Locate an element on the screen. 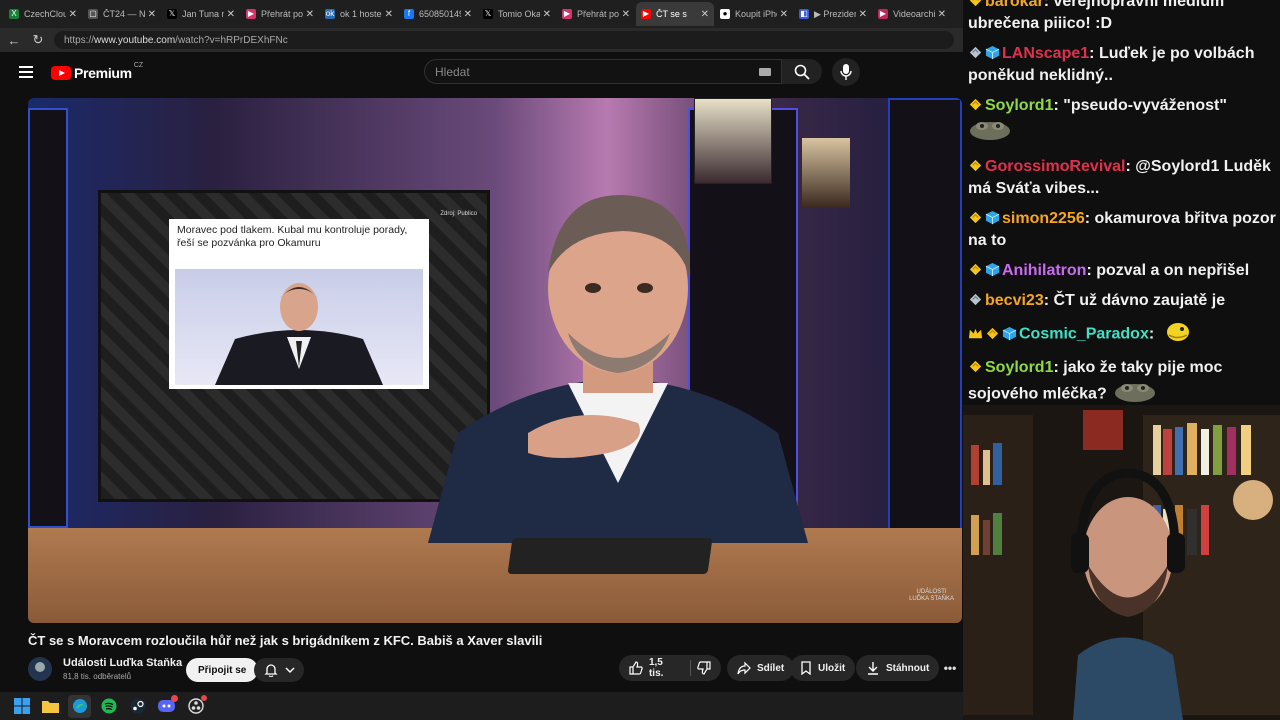 This screenshot has height=720, width=1280. chat-username: becvi23 is located at coordinates (1014, 300).